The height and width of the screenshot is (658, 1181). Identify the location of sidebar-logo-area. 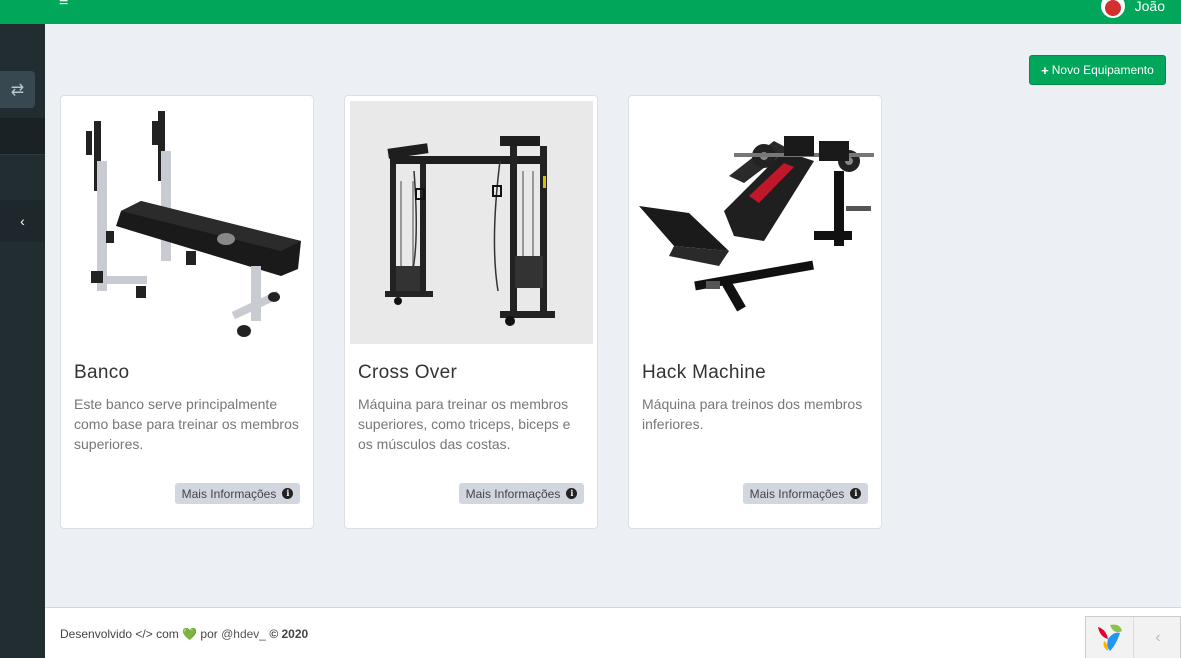
(22, 12).